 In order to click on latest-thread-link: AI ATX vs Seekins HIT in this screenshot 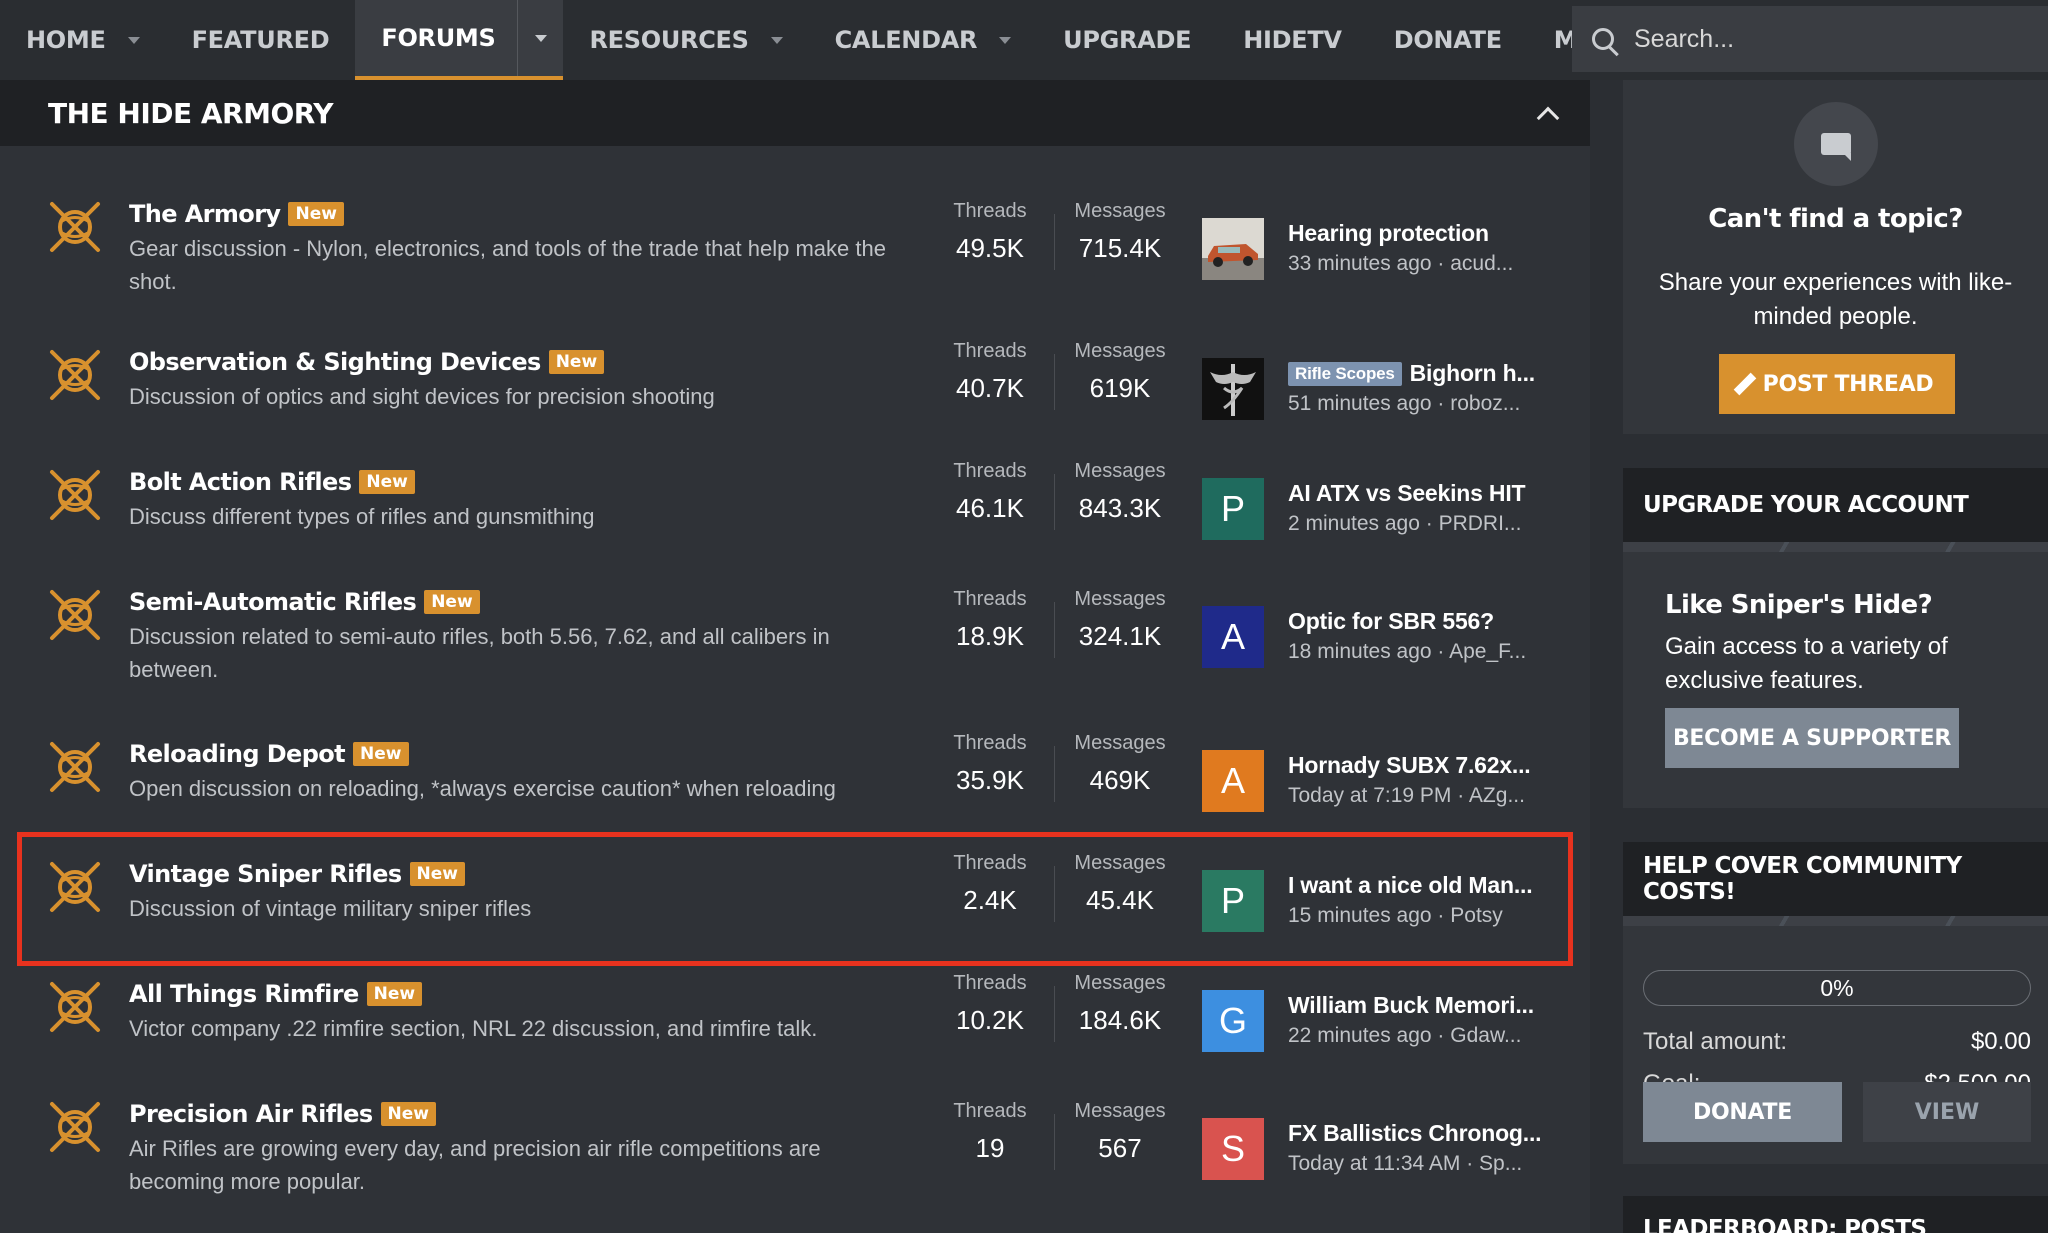, I will do `click(1407, 493)`.